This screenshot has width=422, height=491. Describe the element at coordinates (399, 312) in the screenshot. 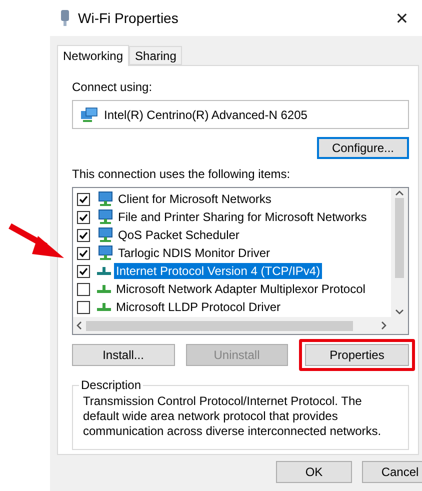

I see `chevron-down-icon` at that location.